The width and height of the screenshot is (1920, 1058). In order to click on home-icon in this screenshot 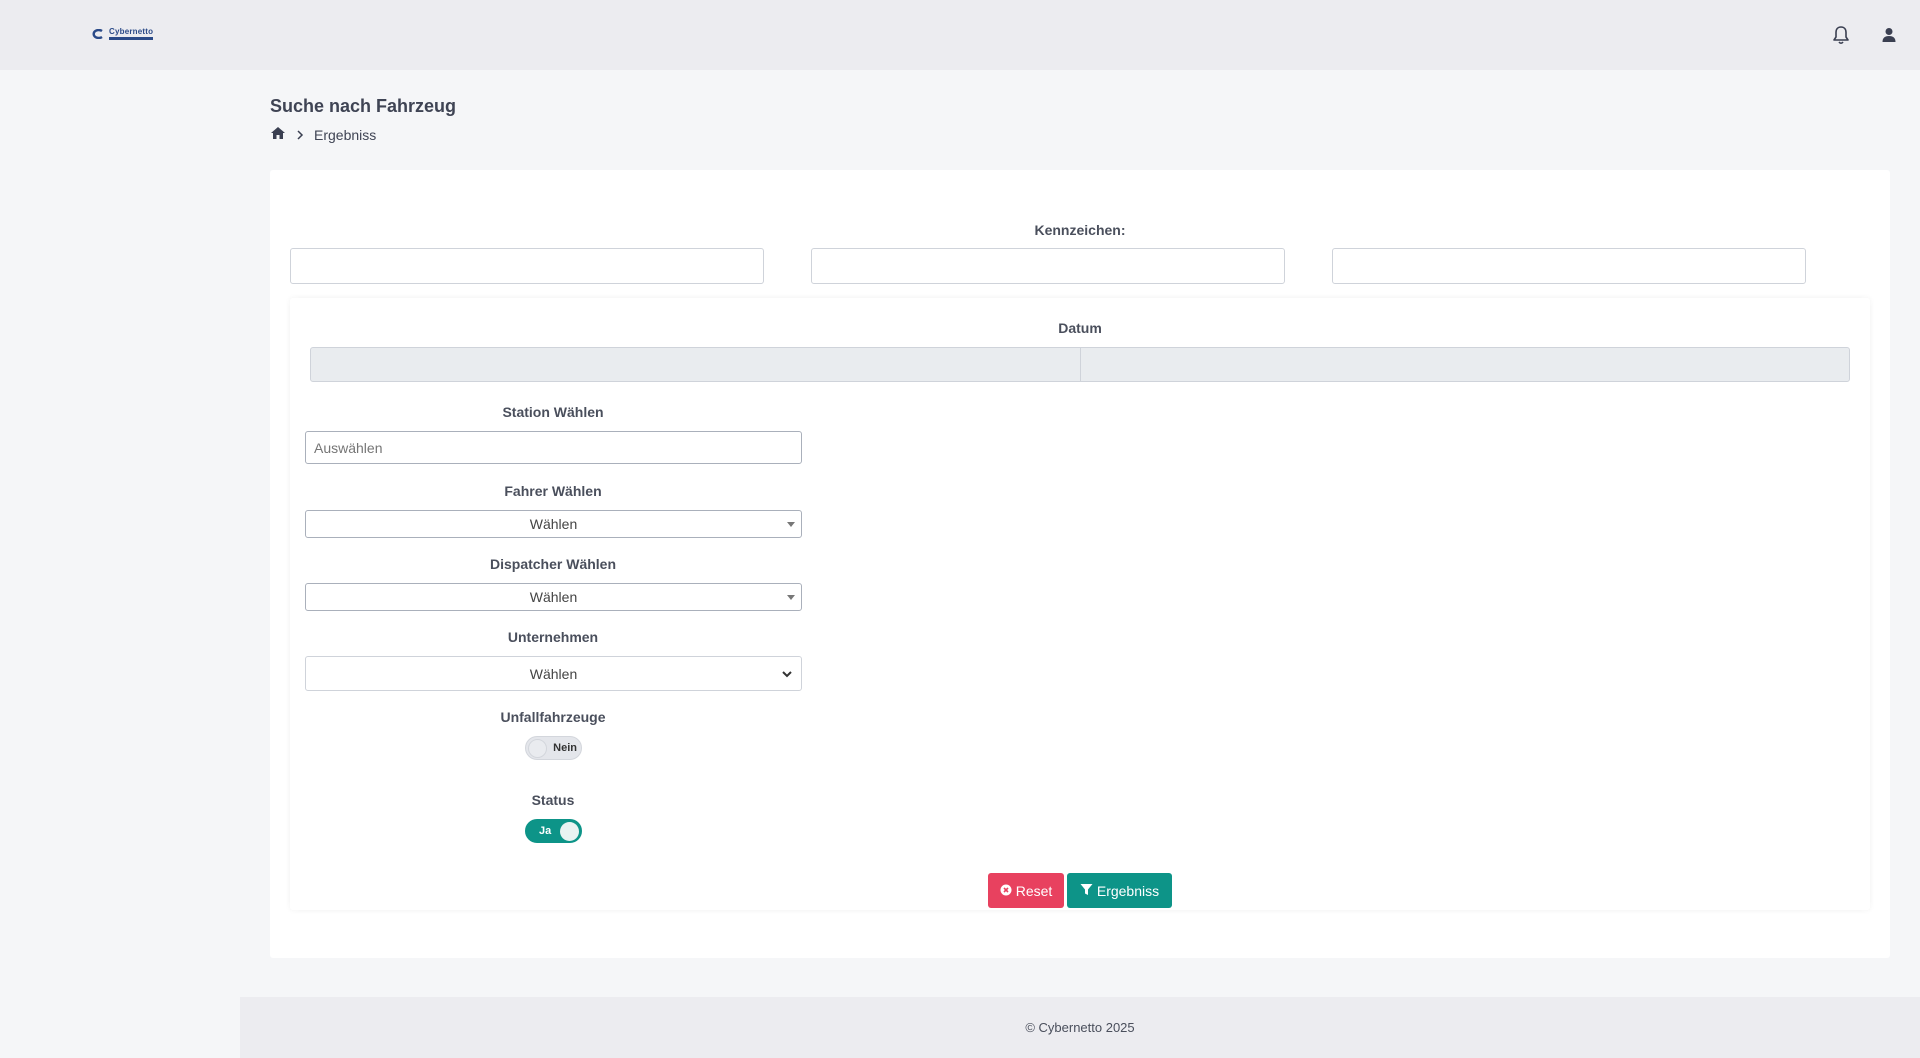, I will do `click(278, 134)`.